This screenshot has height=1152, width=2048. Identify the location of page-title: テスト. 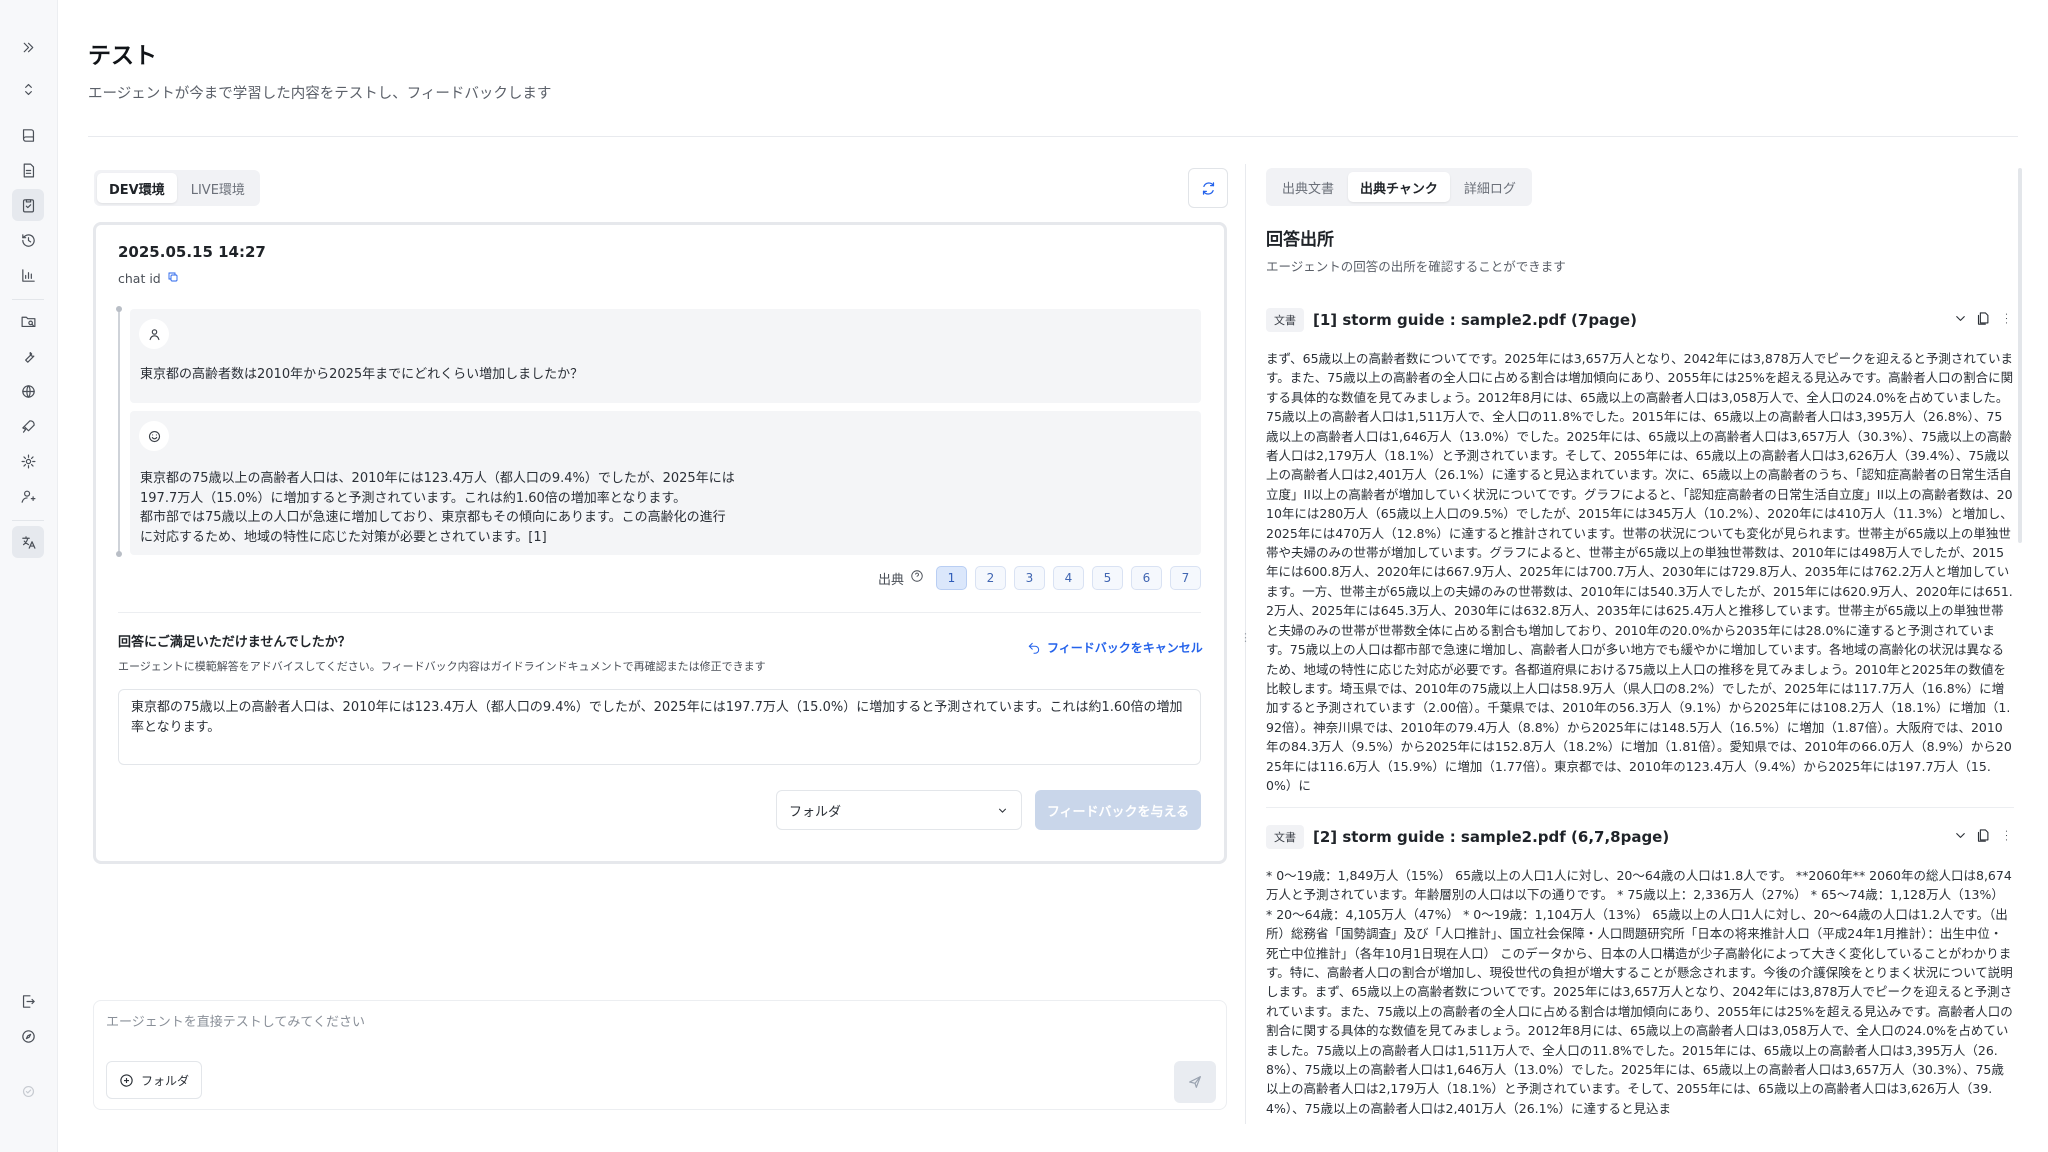
(122, 56).